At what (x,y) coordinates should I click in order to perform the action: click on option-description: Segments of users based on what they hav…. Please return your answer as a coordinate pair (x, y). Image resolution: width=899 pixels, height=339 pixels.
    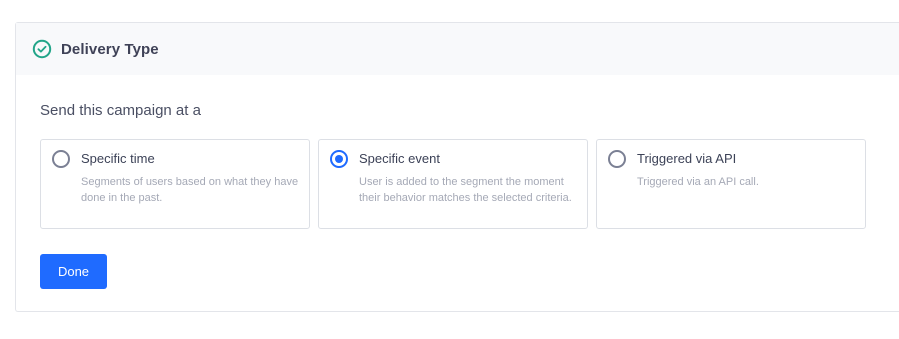
    Looking at the image, I should click on (190, 190).